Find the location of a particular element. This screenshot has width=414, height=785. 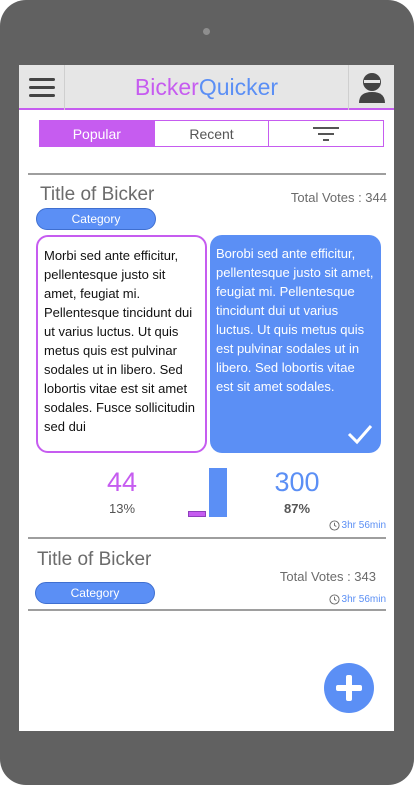

right-vote-percent: 87% is located at coordinates (297, 508).